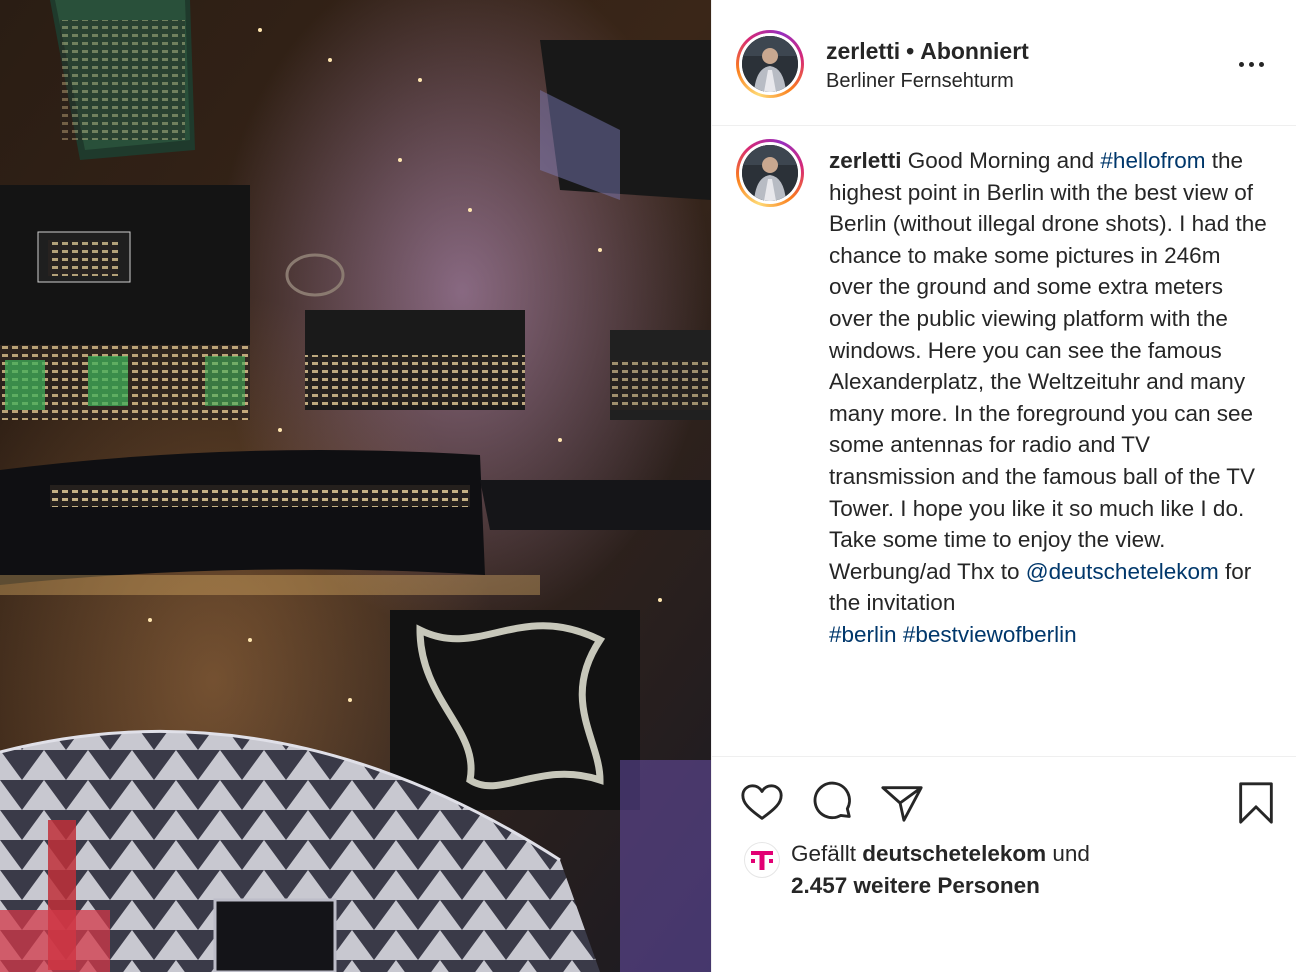  What do you see at coordinates (865, 160) in the screenshot?
I see `caption-username-link: zerletti` at bounding box center [865, 160].